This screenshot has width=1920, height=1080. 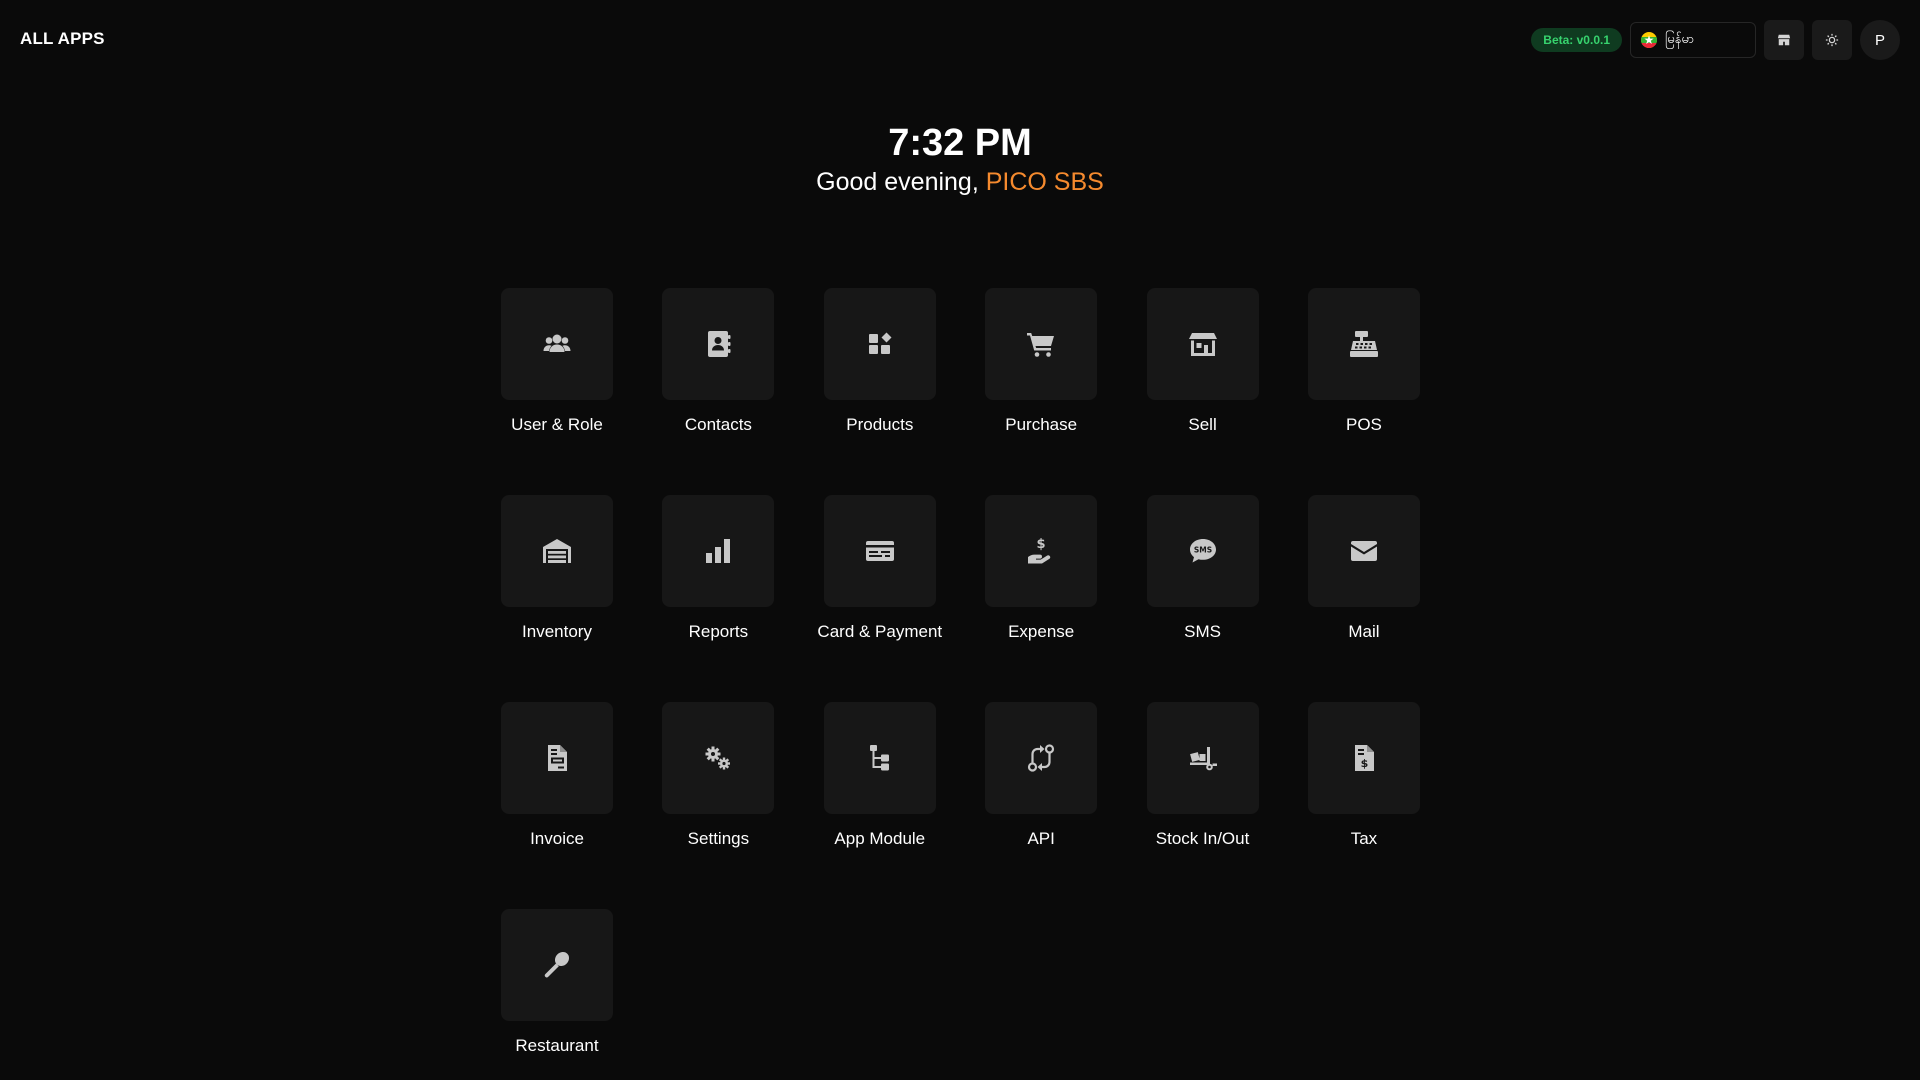 I want to click on store-icon, so click(x=1784, y=40).